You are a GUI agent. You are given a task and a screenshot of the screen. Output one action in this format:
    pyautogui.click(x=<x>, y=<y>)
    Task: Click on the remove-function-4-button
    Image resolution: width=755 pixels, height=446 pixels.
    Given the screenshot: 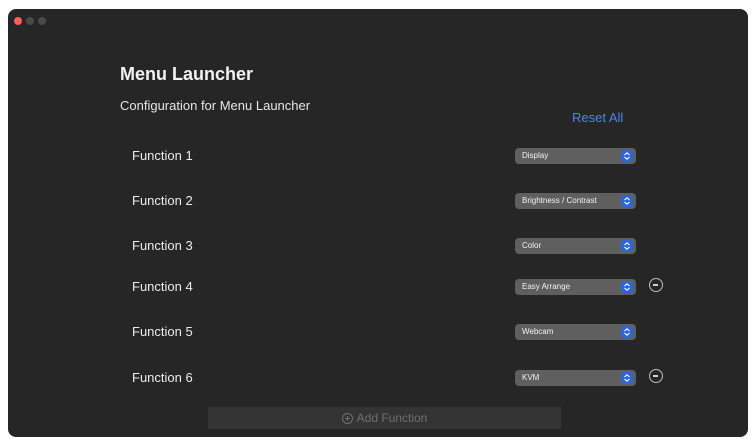 What is the action you would take?
    pyautogui.click(x=656, y=285)
    